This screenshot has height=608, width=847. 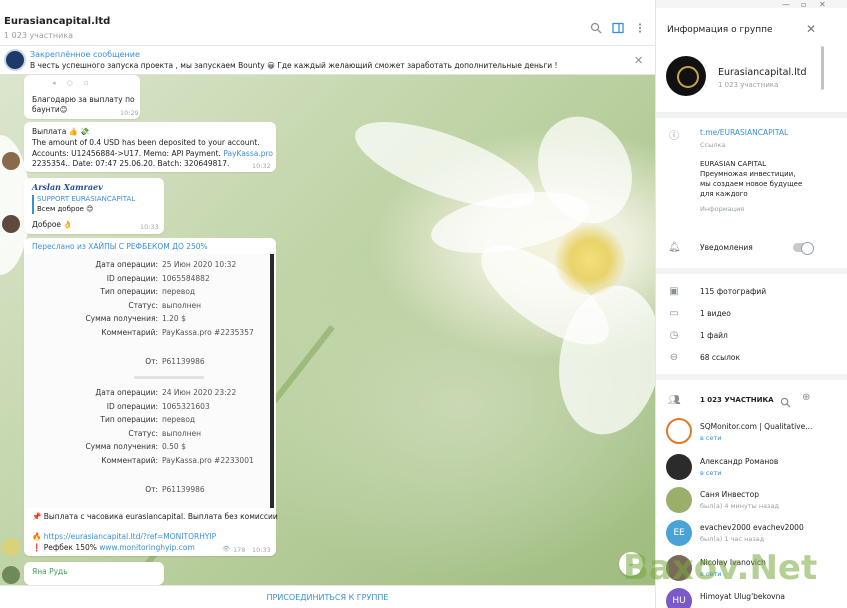 I want to click on op-value: P61139986, so click(x=183, y=361).